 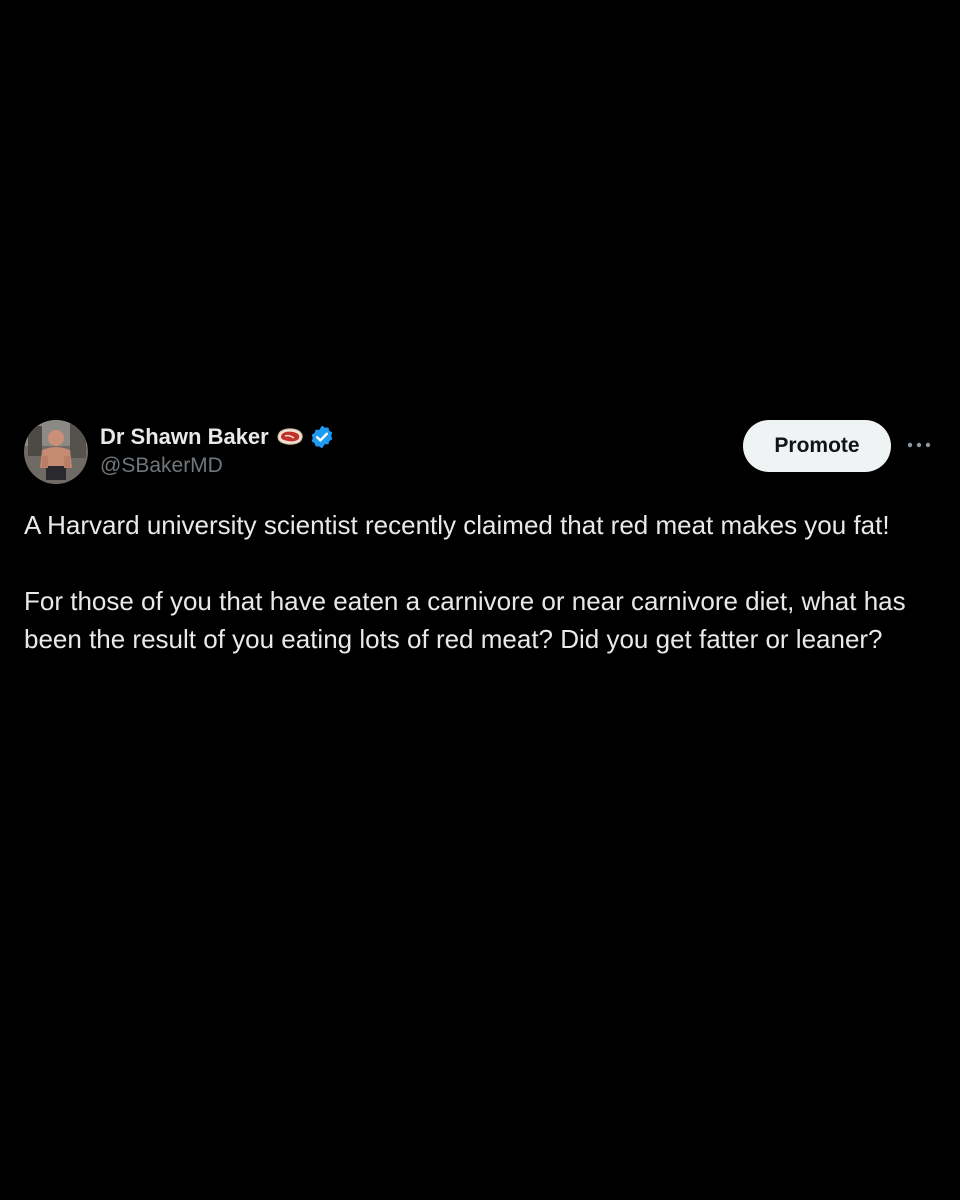 What do you see at coordinates (184, 437) in the screenshot?
I see `display-name: Dr Shawn Baker` at bounding box center [184, 437].